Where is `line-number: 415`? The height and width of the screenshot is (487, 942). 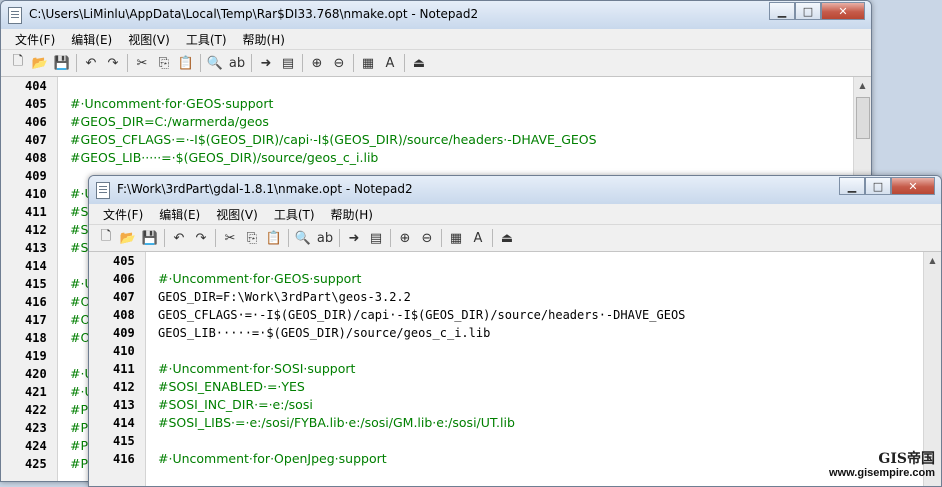
line-number: 415 is located at coordinates (124, 441).